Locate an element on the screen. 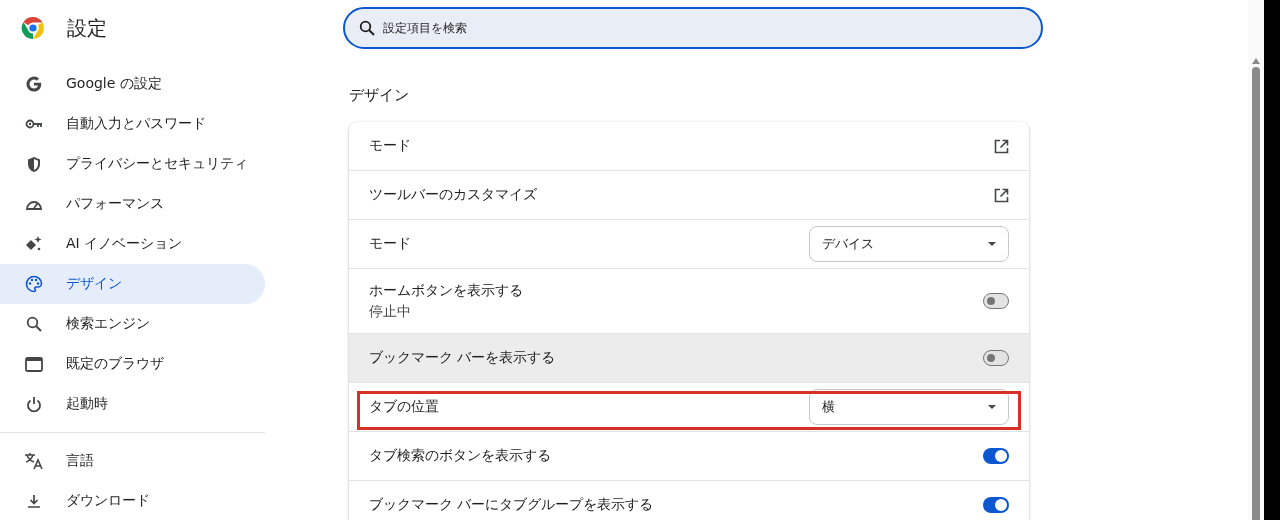 This screenshot has height=520, width=1280. setting-label: ブックマーク バーにタブグループを表示する is located at coordinates (512, 505).